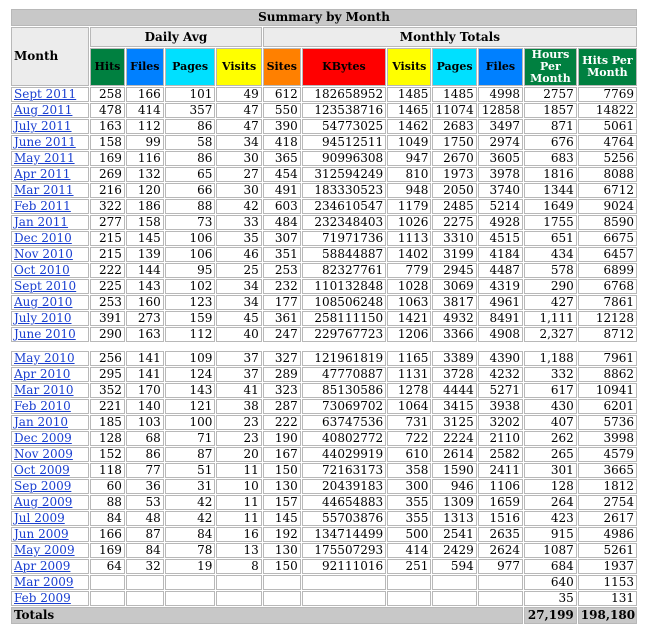 This screenshot has width=646, height=625. I want to click on month-link: Aug 2011, so click(43, 110).